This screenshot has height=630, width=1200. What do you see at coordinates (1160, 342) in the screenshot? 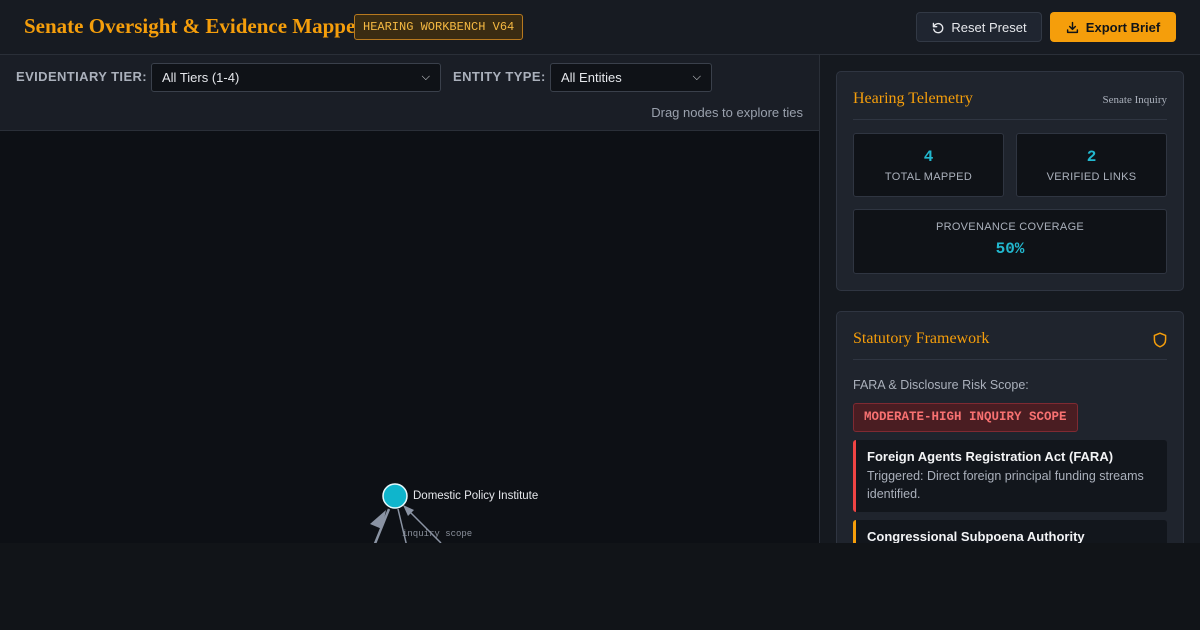
I see `shield-icon` at bounding box center [1160, 342].